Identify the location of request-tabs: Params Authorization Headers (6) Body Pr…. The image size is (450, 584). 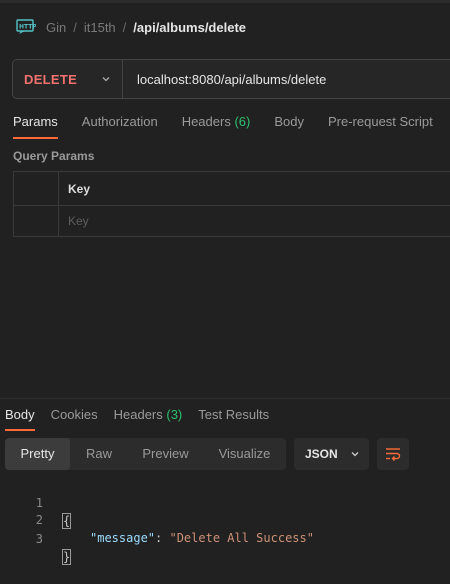
(231, 126).